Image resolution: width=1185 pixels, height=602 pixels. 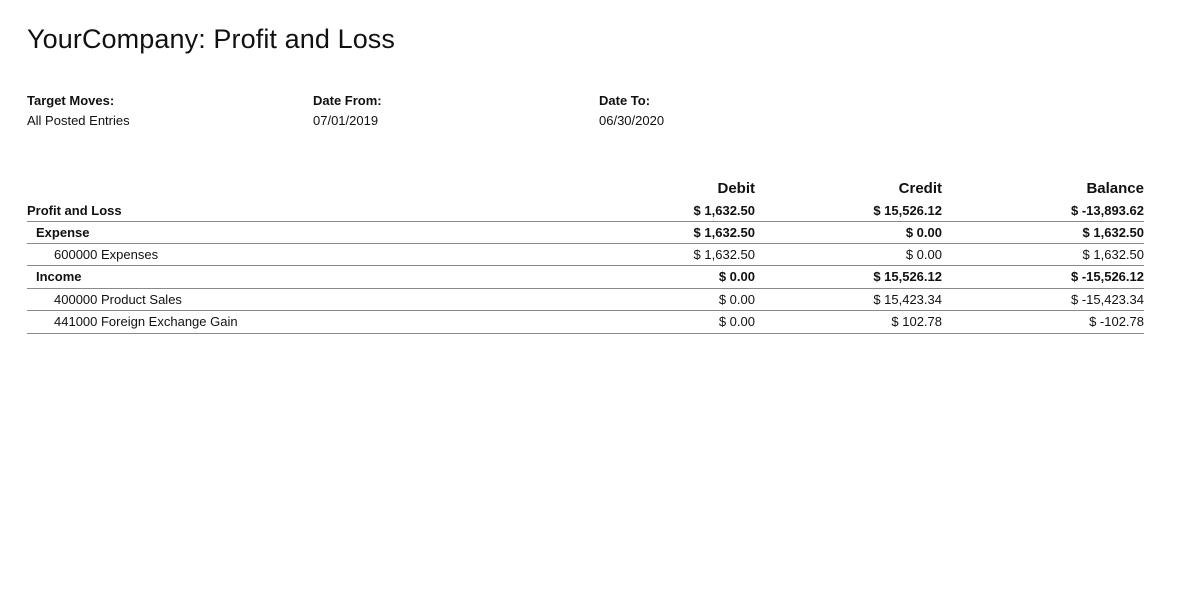 I want to click on column-header-debit: Debit, so click(x=736, y=188).